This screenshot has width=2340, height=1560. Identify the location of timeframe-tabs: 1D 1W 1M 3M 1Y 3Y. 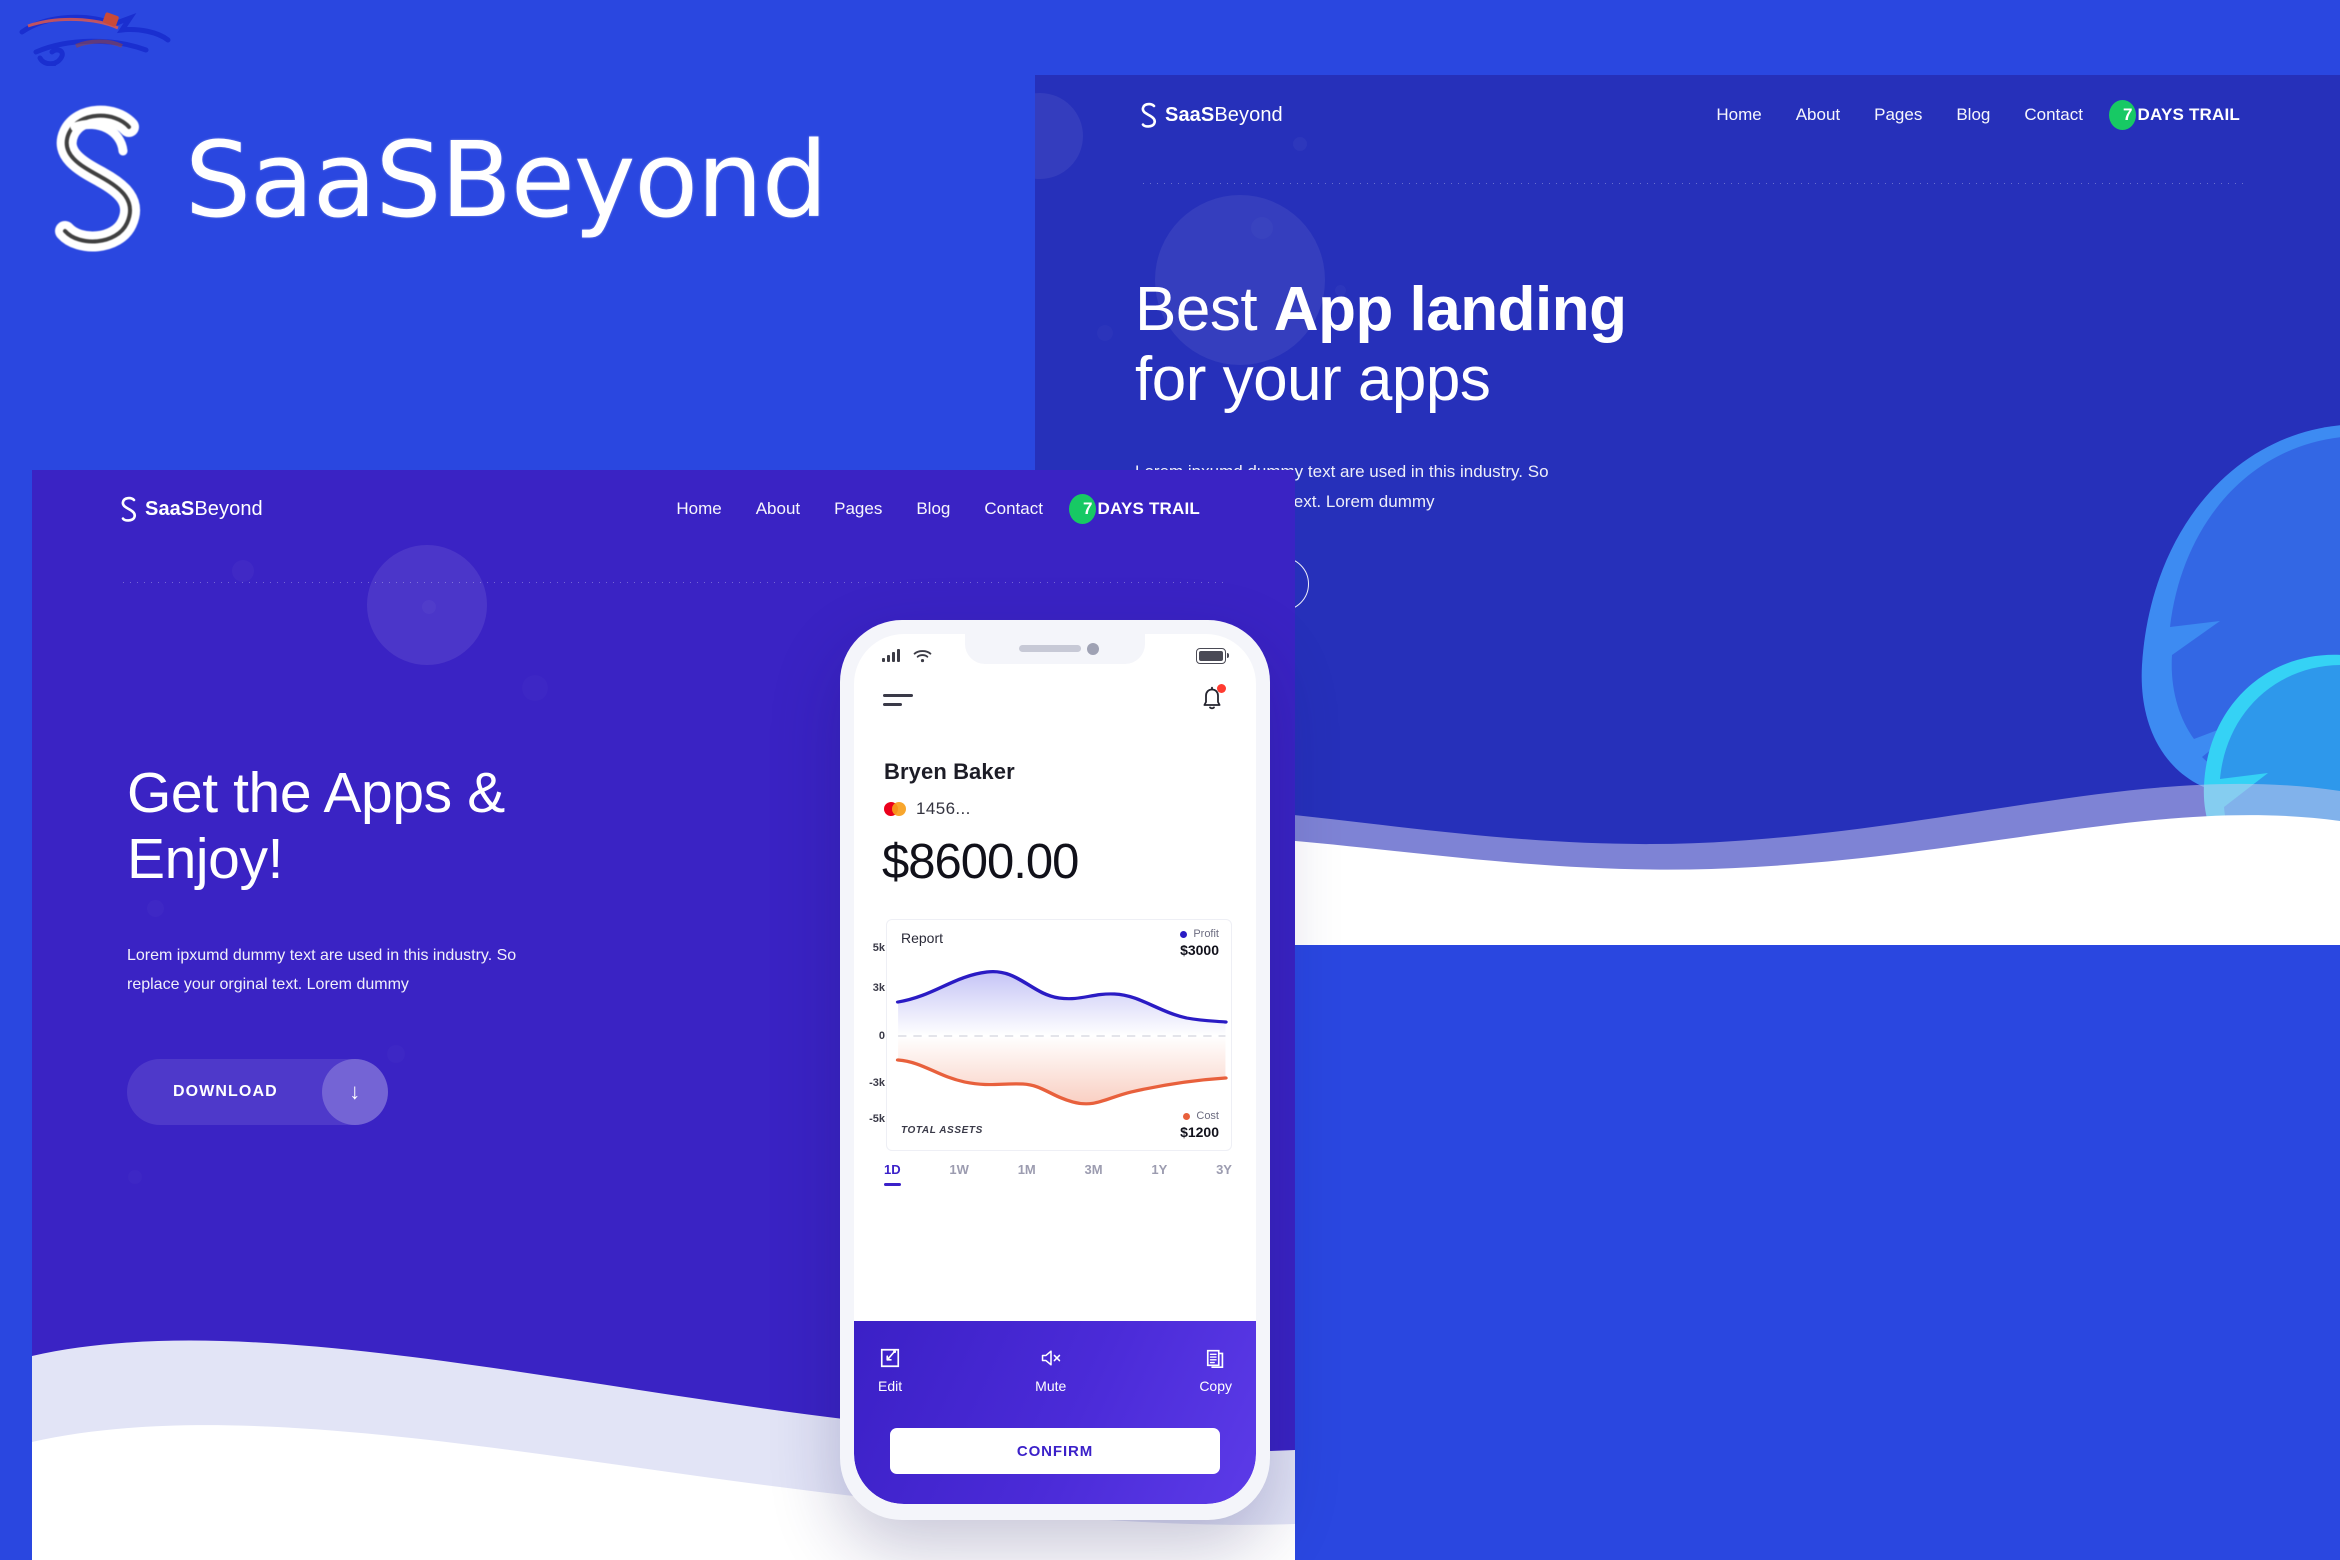
(1058, 1174).